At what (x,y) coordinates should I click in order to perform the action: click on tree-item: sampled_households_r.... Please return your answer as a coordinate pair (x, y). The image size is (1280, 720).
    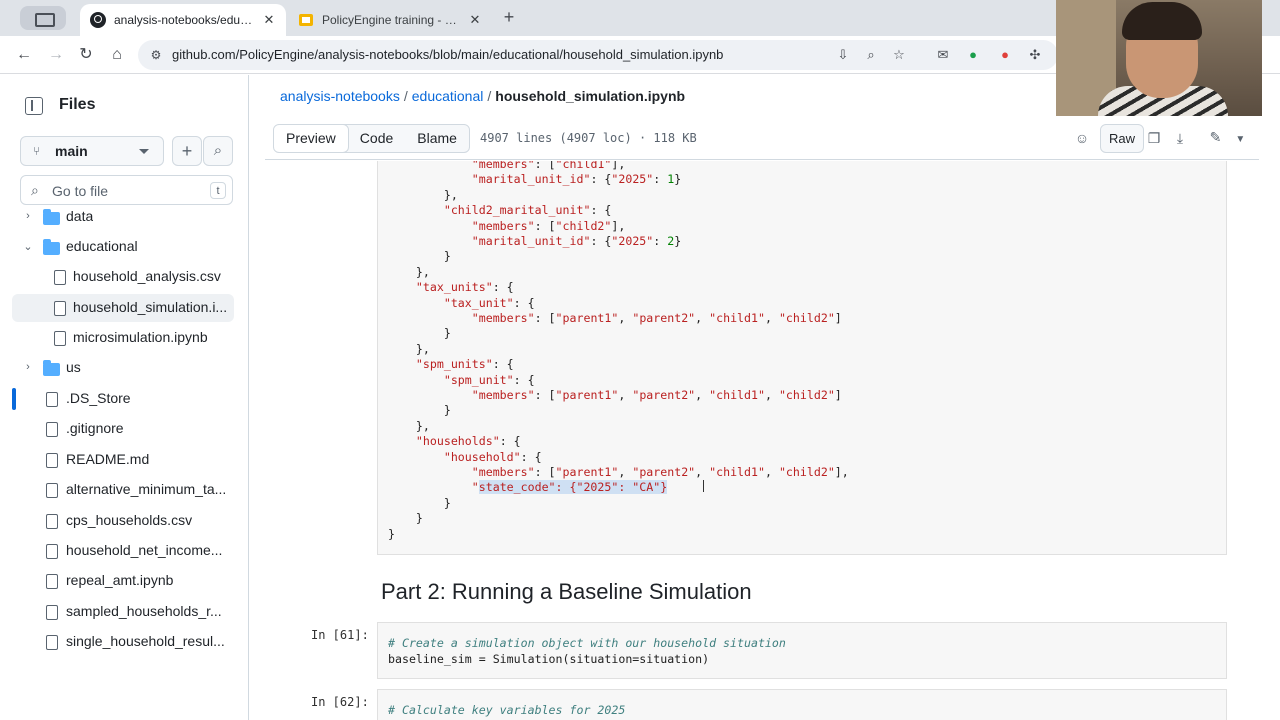
    Looking at the image, I should click on (123, 612).